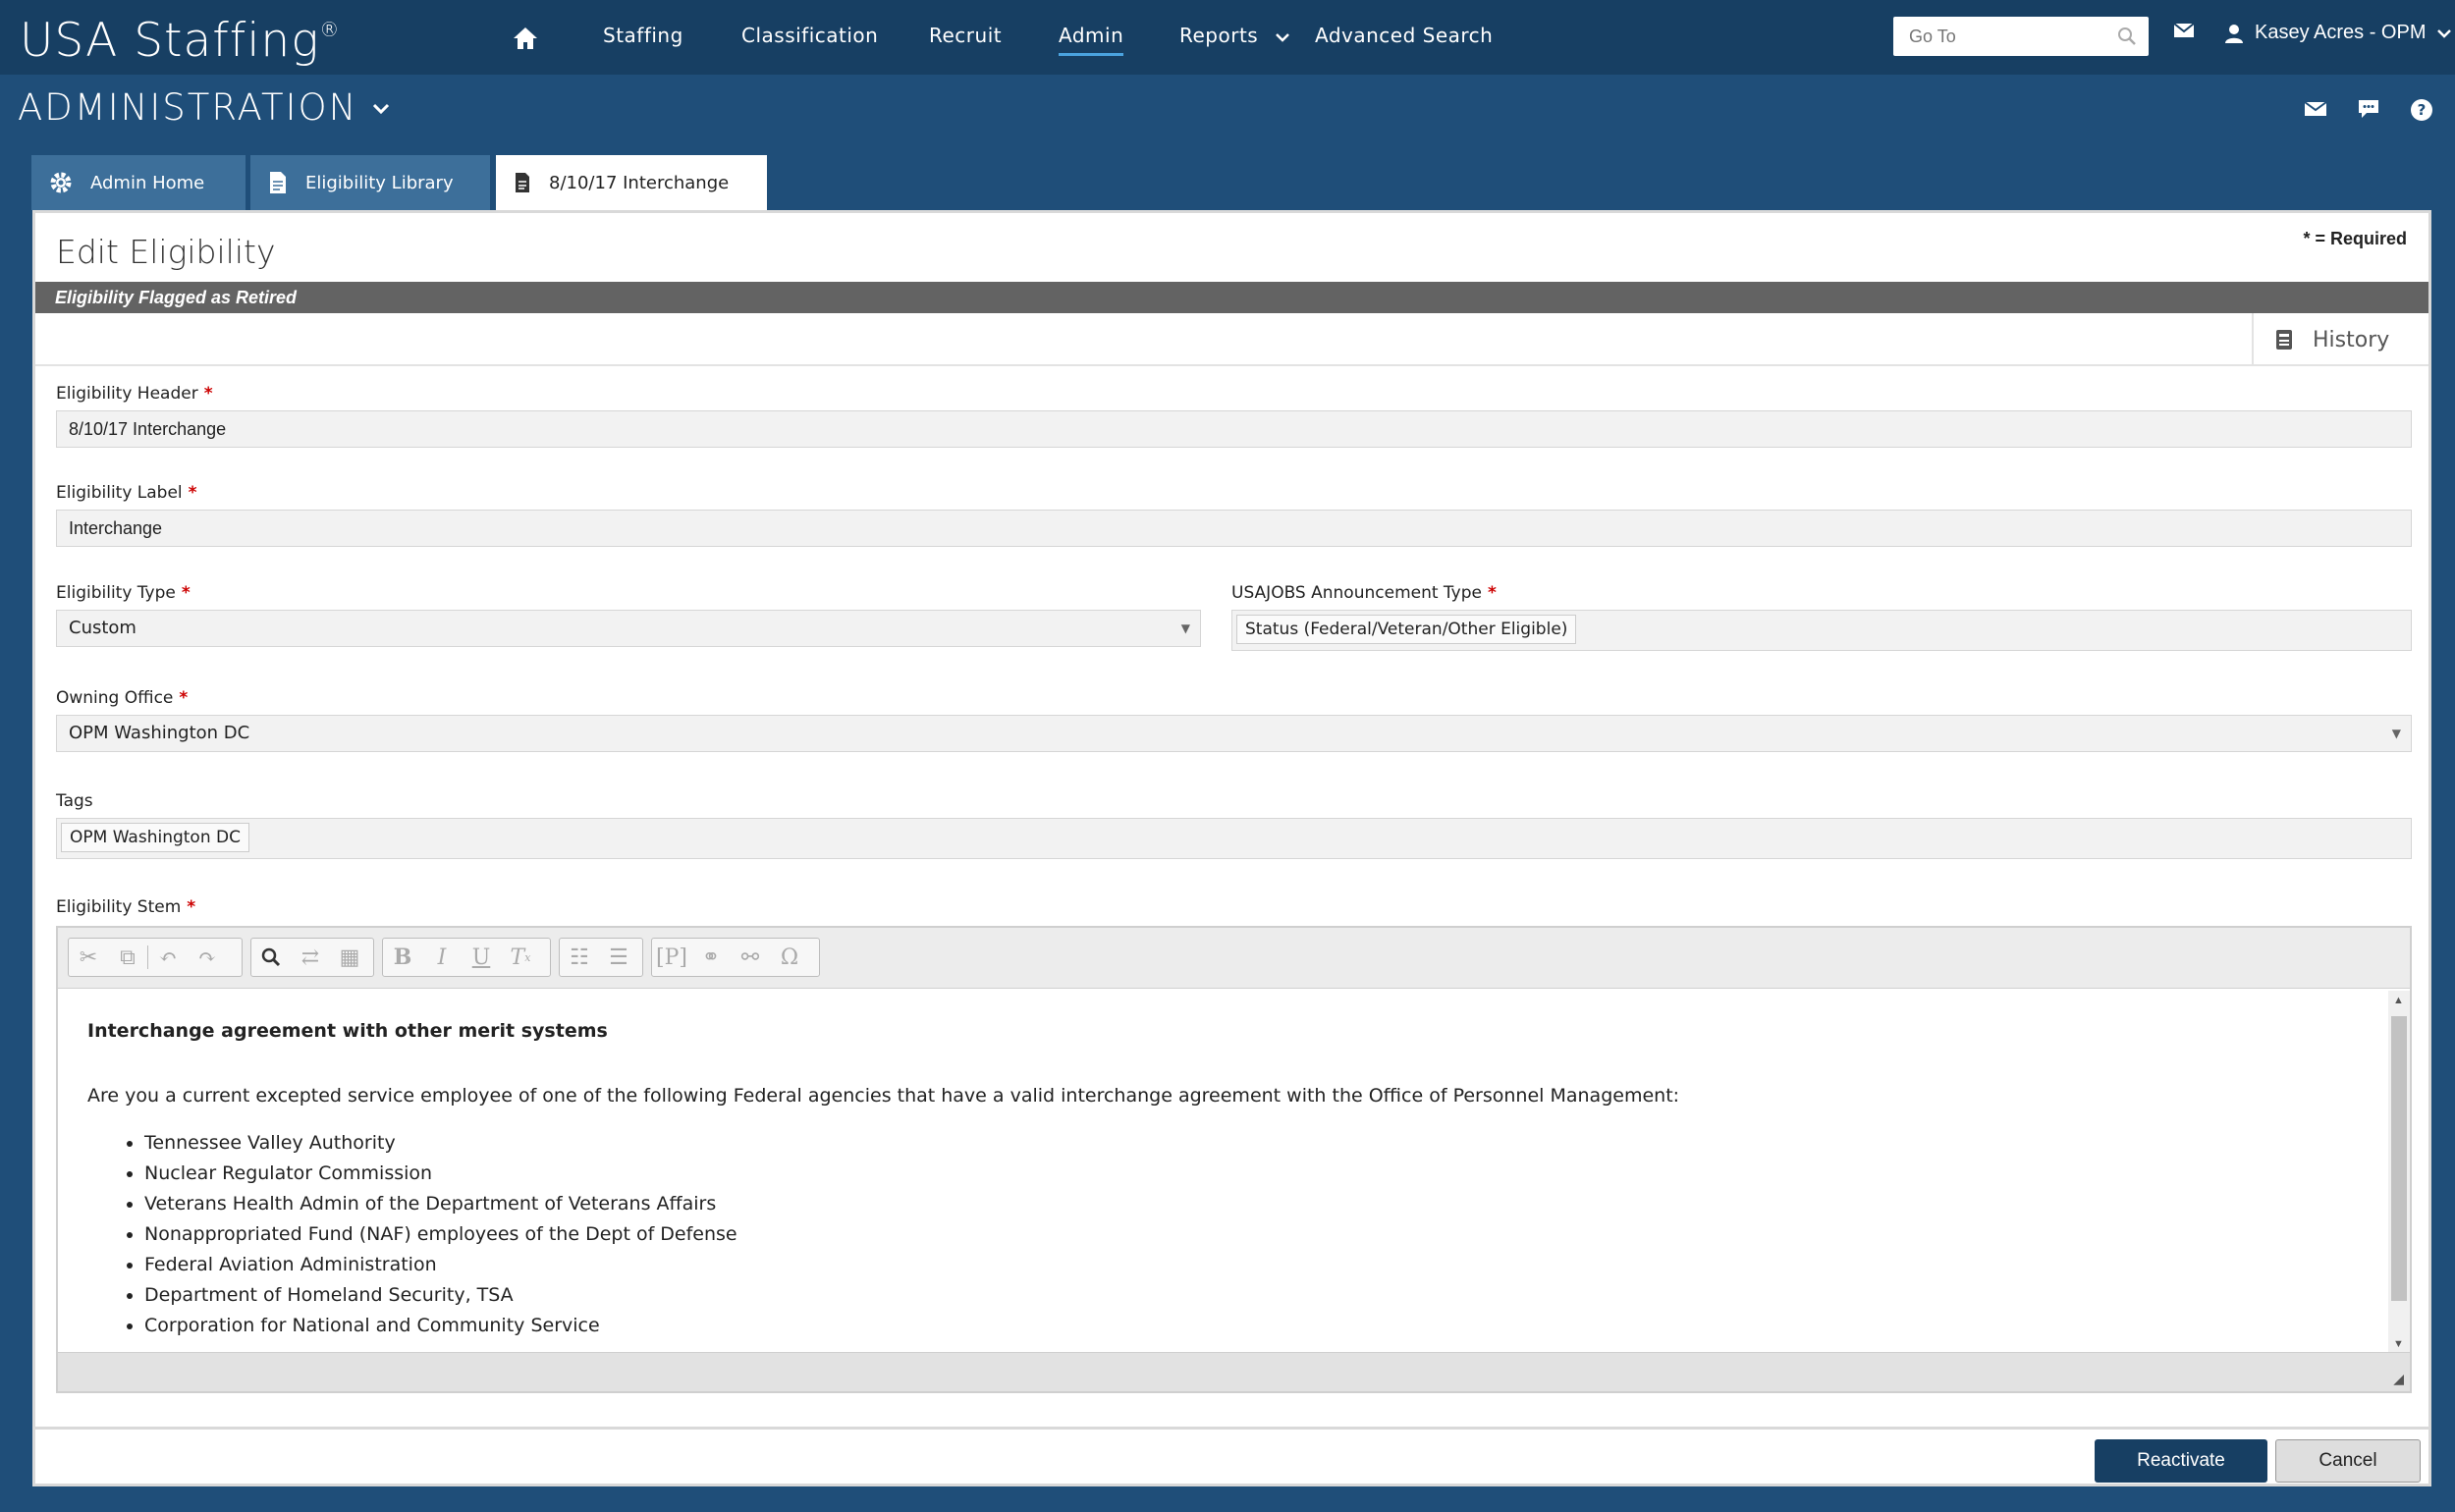 The height and width of the screenshot is (1512, 2455). What do you see at coordinates (1234, 528) in the screenshot?
I see `eligibility-label-field: Interchange` at bounding box center [1234, 528].